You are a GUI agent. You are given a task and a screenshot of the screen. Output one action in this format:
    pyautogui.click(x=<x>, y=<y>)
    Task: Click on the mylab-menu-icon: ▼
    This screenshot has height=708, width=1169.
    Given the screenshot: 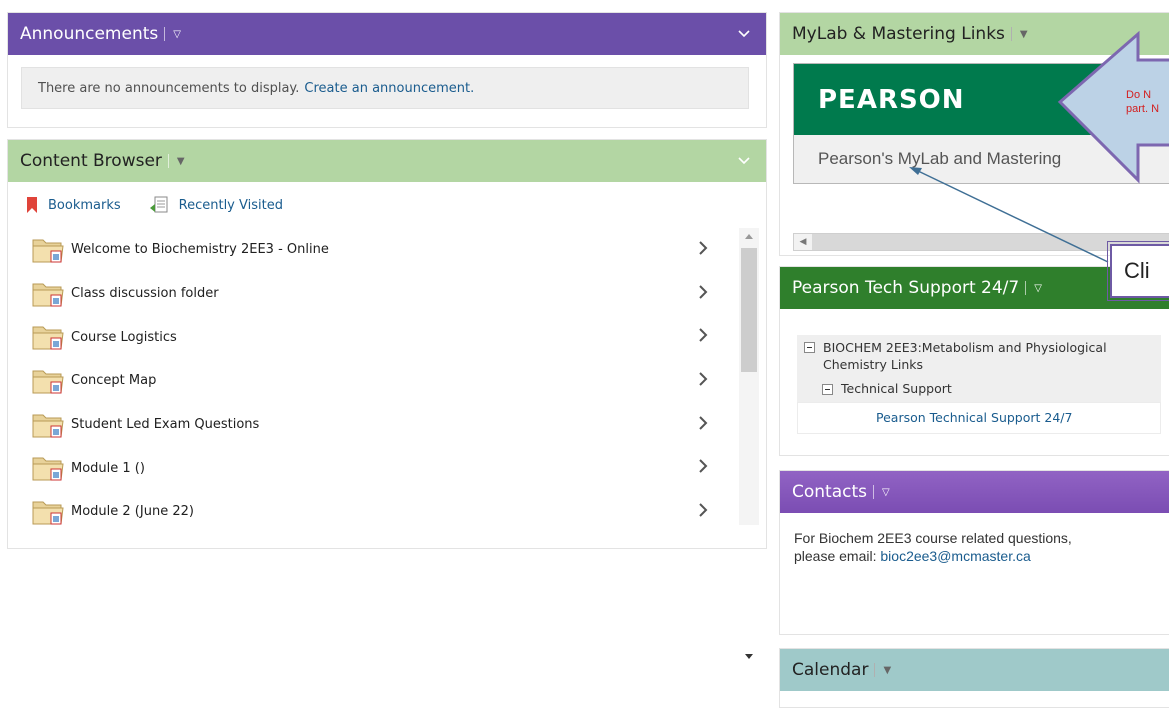 What is the action you would take?
    pyautogui.click(x=1024, y=34)
    